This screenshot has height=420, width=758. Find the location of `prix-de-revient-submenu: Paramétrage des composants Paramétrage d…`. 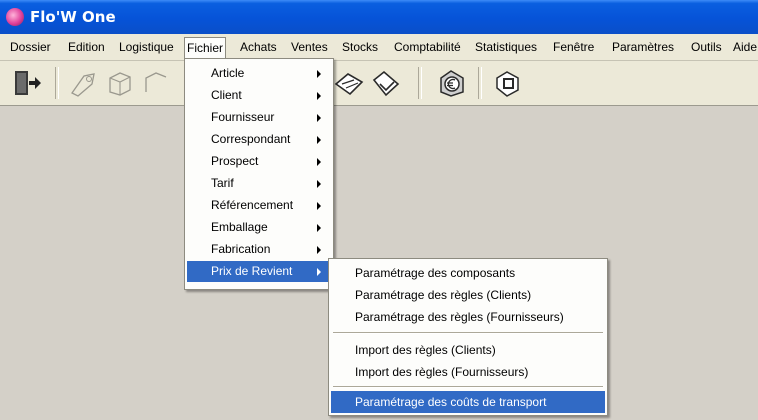

prix-de-revient-submenu: Paramétrage des composants Paramétrage d… is located at coordinates (468, 337).